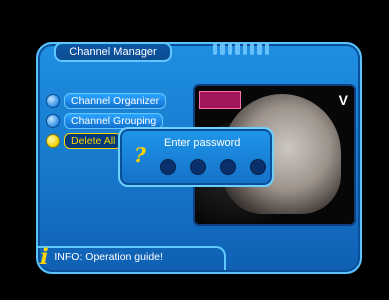 Image resolution: width=389 pixels, height=300 pixels. Describe the element at coordinates (105, 121) in the screenshot. I see `menu-item-channel-grouping: Channel Grouping` at that location.